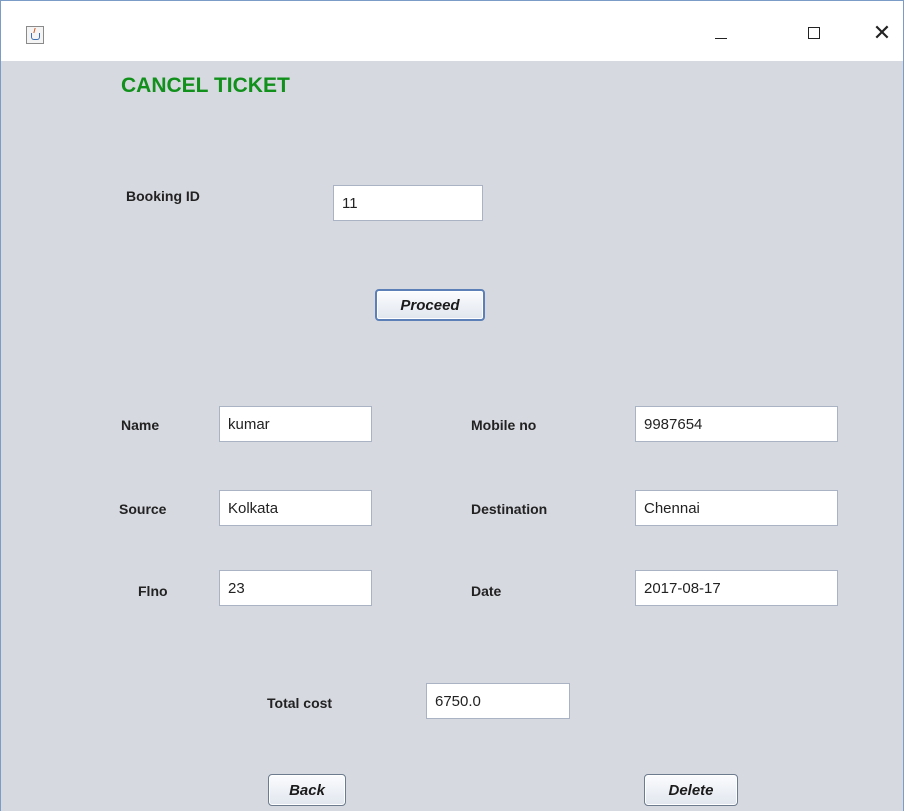 The width and height of the screenshot is (904, 811). What do you see at coordinates (814, 33) in the screenshot?
I see `maximize-icon` at bounding box center [814, 33].